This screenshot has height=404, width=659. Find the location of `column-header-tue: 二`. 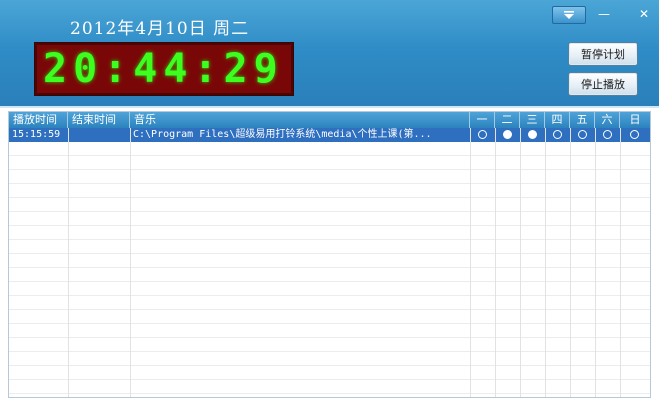

column-header-tue: 二 is located at coordinates (507, 120).